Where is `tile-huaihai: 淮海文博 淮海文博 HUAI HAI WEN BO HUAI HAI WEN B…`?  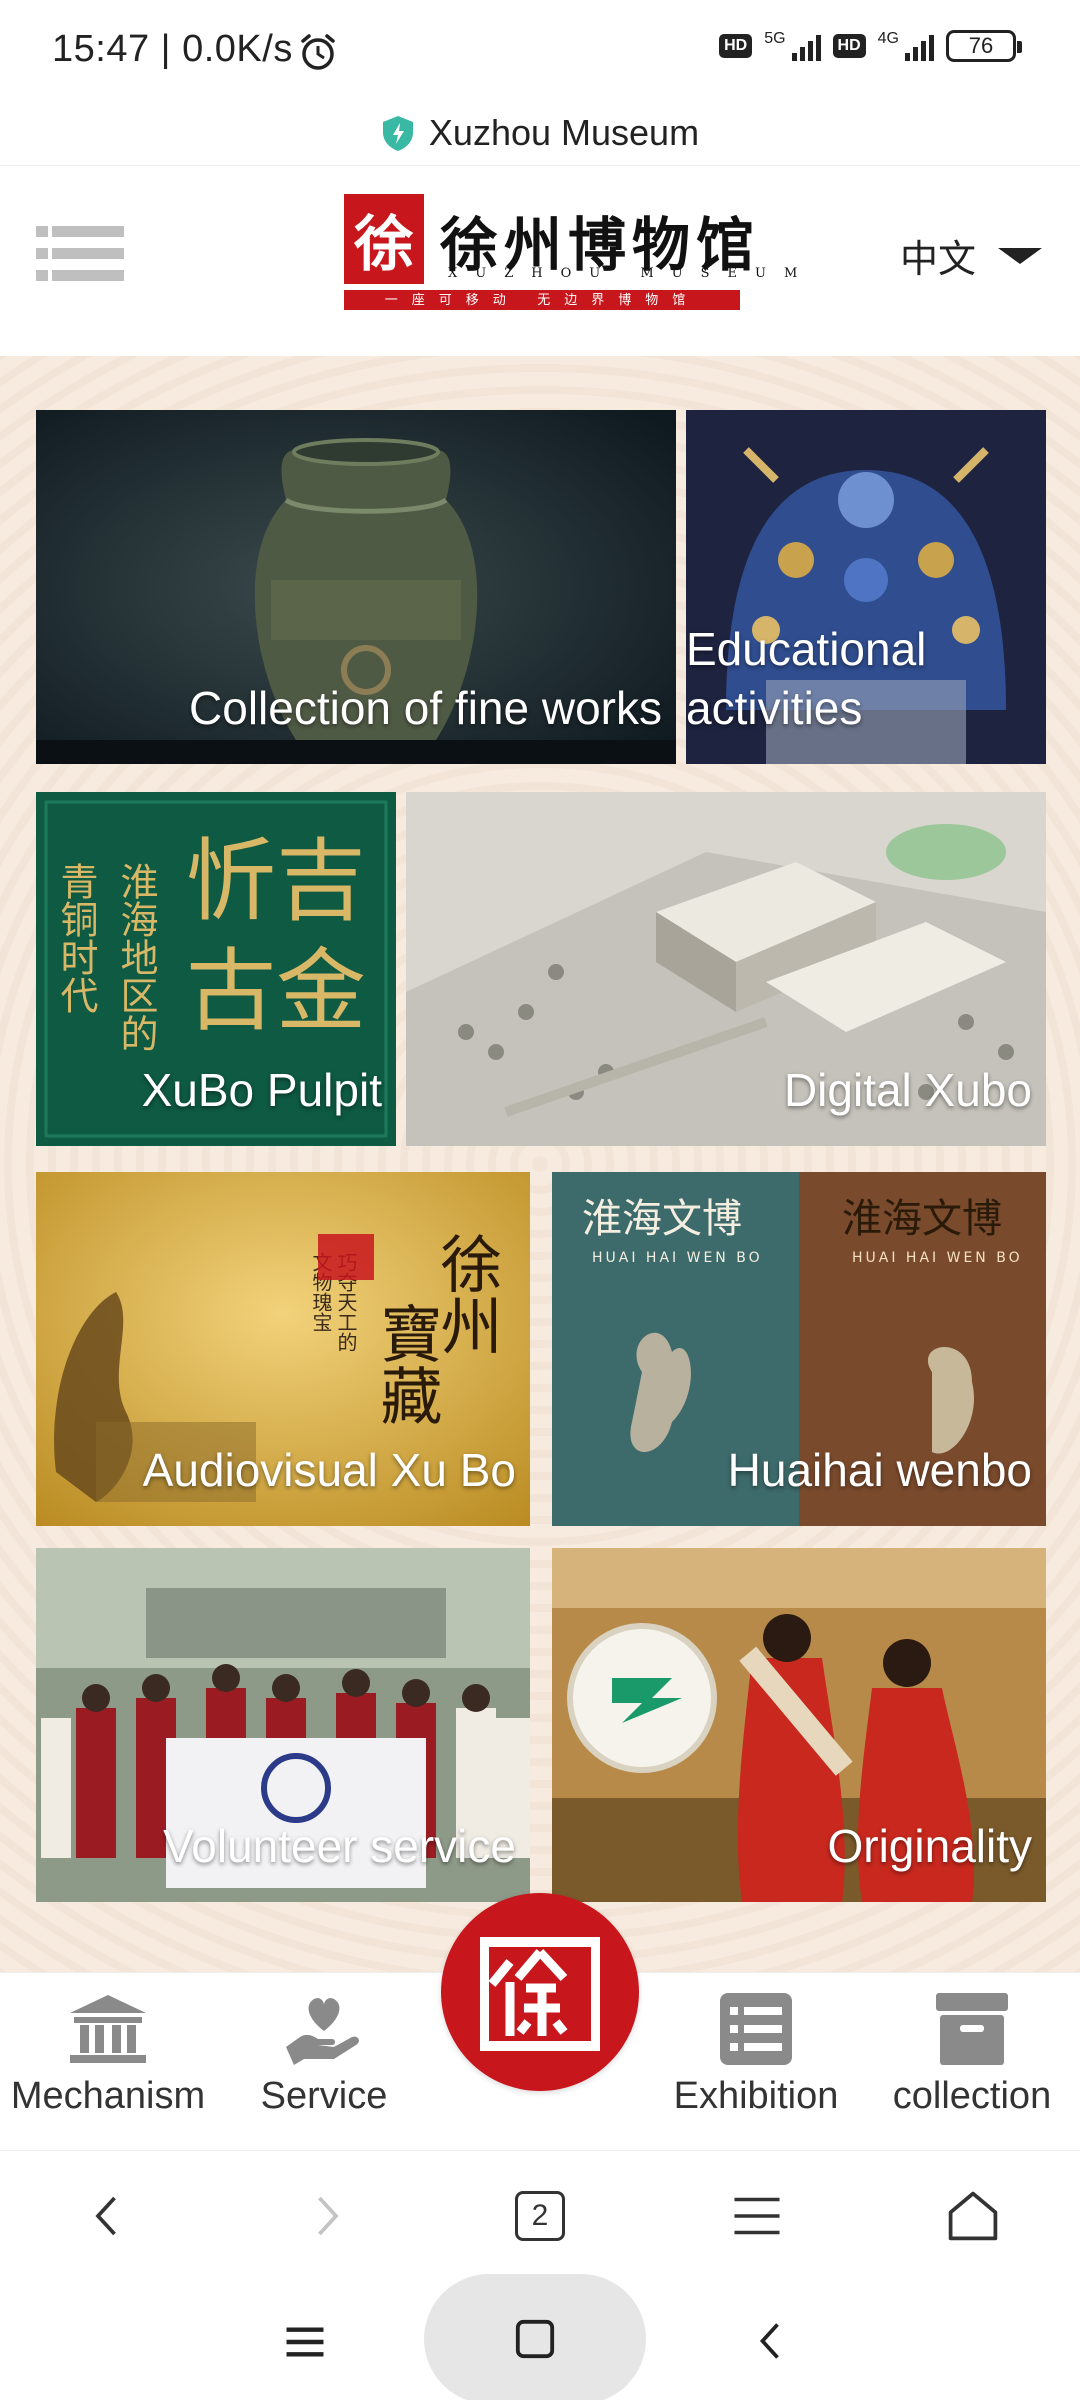 tile-huaihai: 淮海文博 淮海文博 HUAI HAI WEN BO HUAI HAI WEN B… is located at coordinates (799, 1349).